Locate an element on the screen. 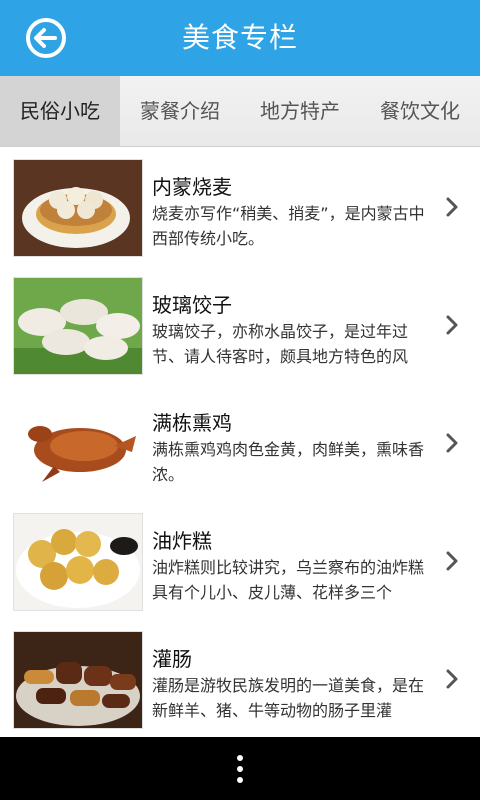 Image resolution: width=480 pixels, height=800 pixels. tab-mongolian-food: 蒙餐介绍 is located at coordinates (180, 111).